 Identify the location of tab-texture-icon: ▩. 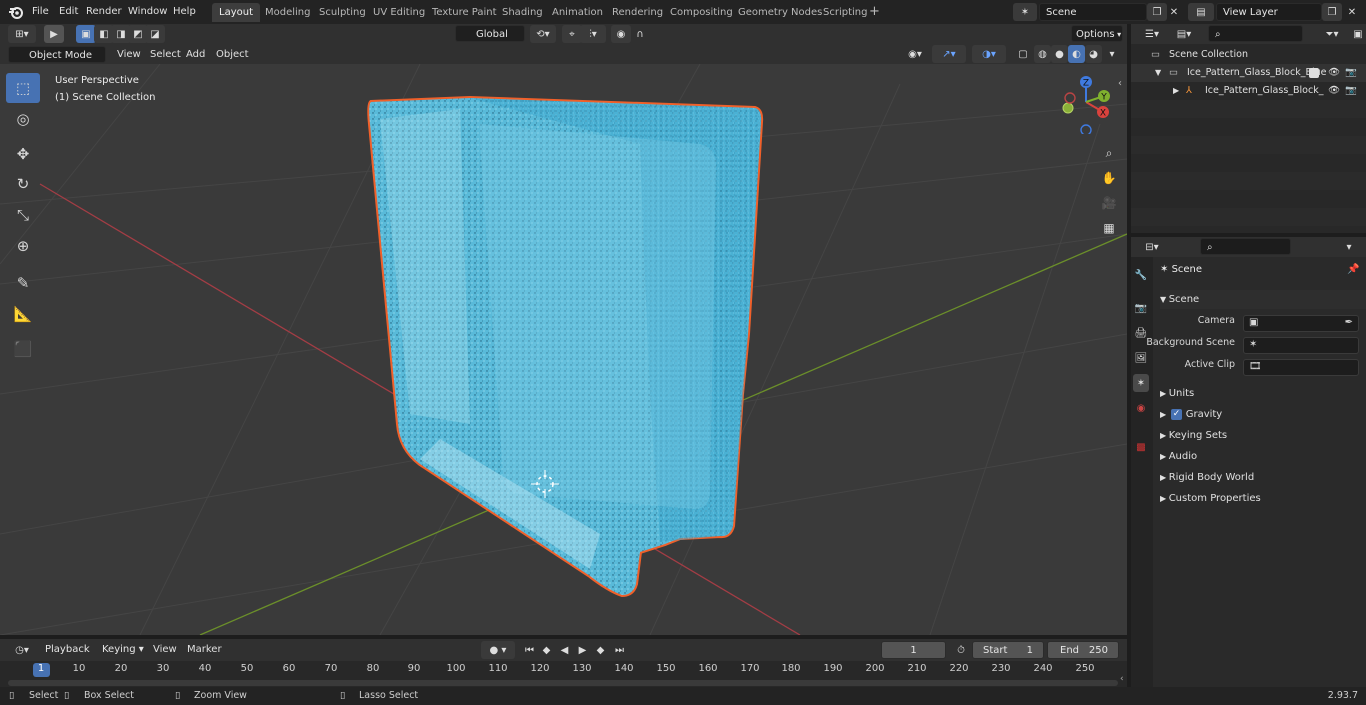
(1141, 447).